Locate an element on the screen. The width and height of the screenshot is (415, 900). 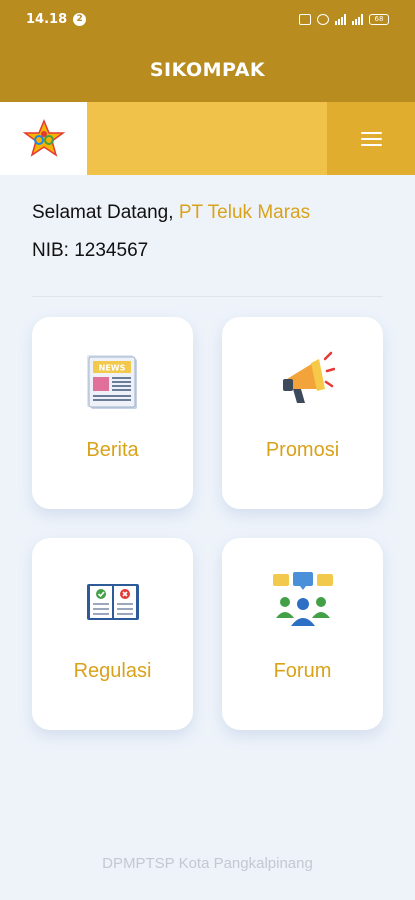
menu-button is located at coordinates (371, 138).